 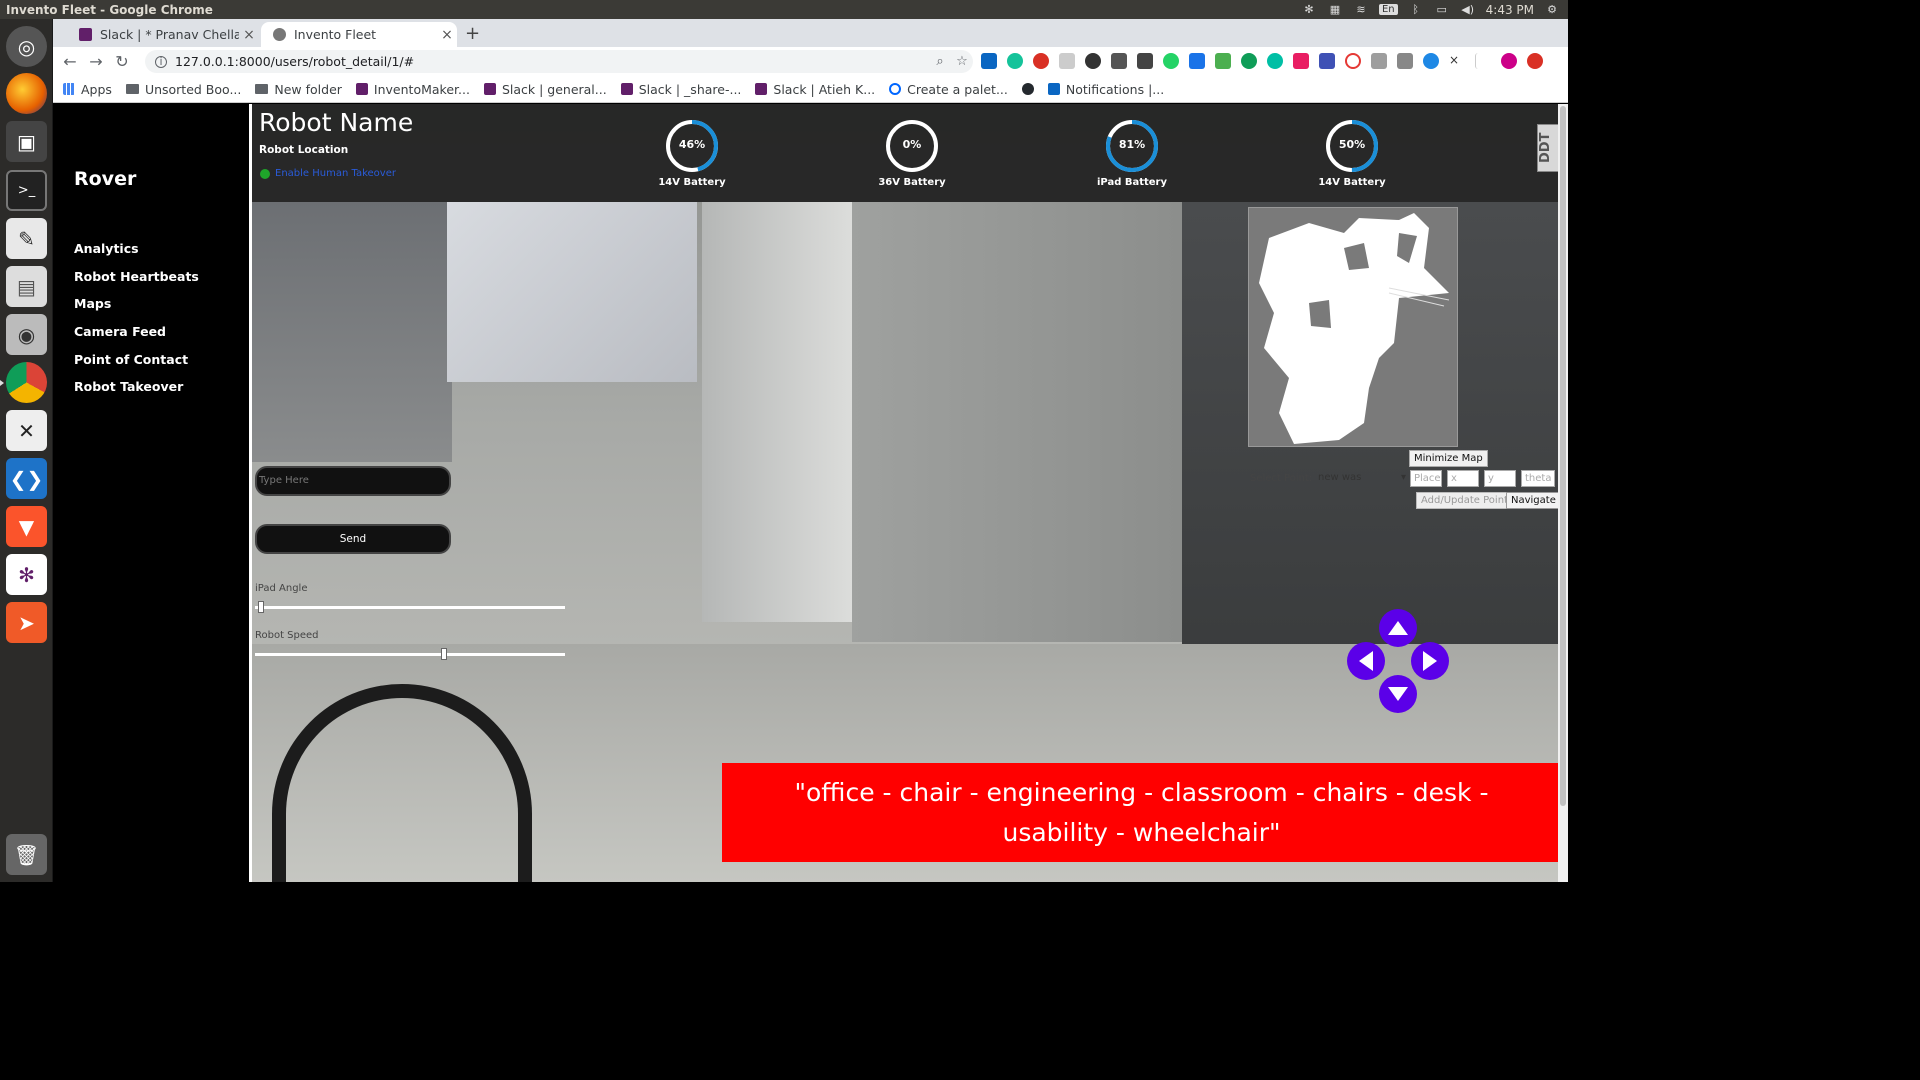 What do you see at coordinates (1448, 458) in the screenshot?
I see `minimize-map-button: Minimize Map` at bounding box center [1448, 458].